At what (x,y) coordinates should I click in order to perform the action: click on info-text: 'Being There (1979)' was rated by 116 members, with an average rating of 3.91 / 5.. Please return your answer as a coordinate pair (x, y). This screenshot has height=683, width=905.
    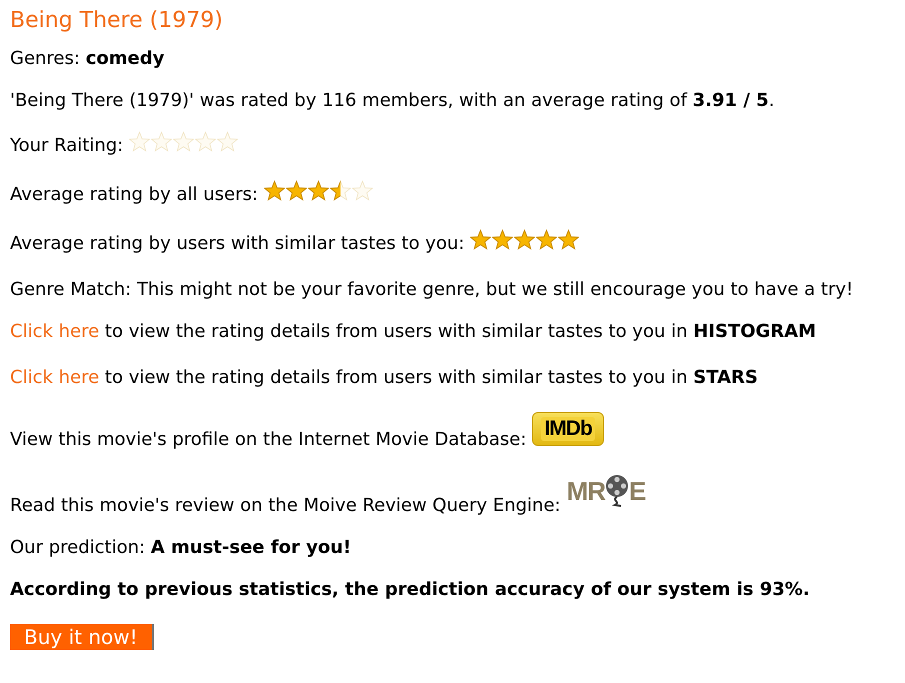
    Looking at the image, I should click on (392, 100).